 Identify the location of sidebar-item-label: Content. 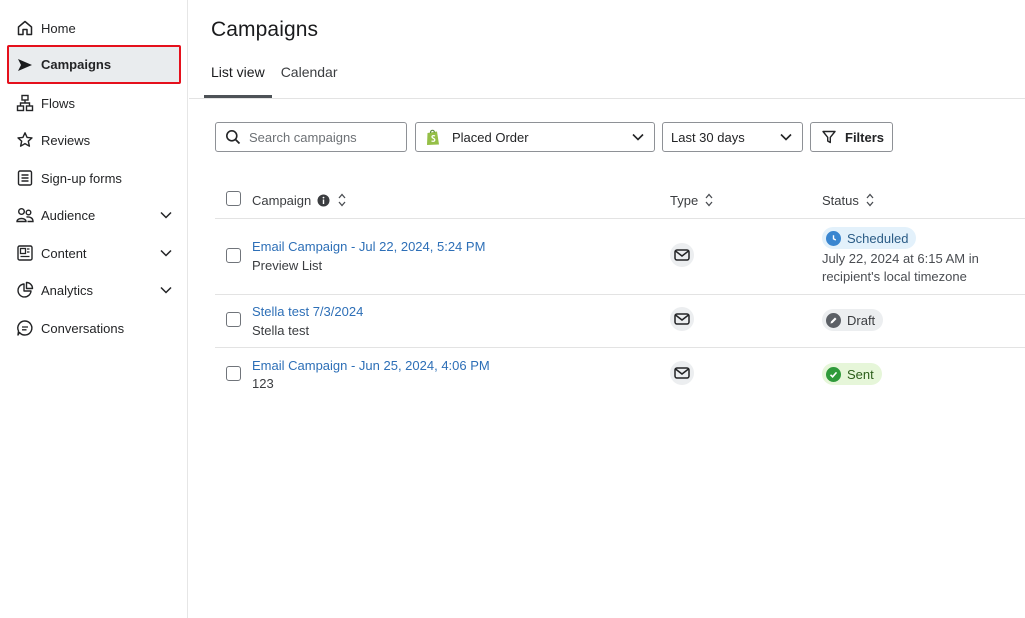
(64, 253).